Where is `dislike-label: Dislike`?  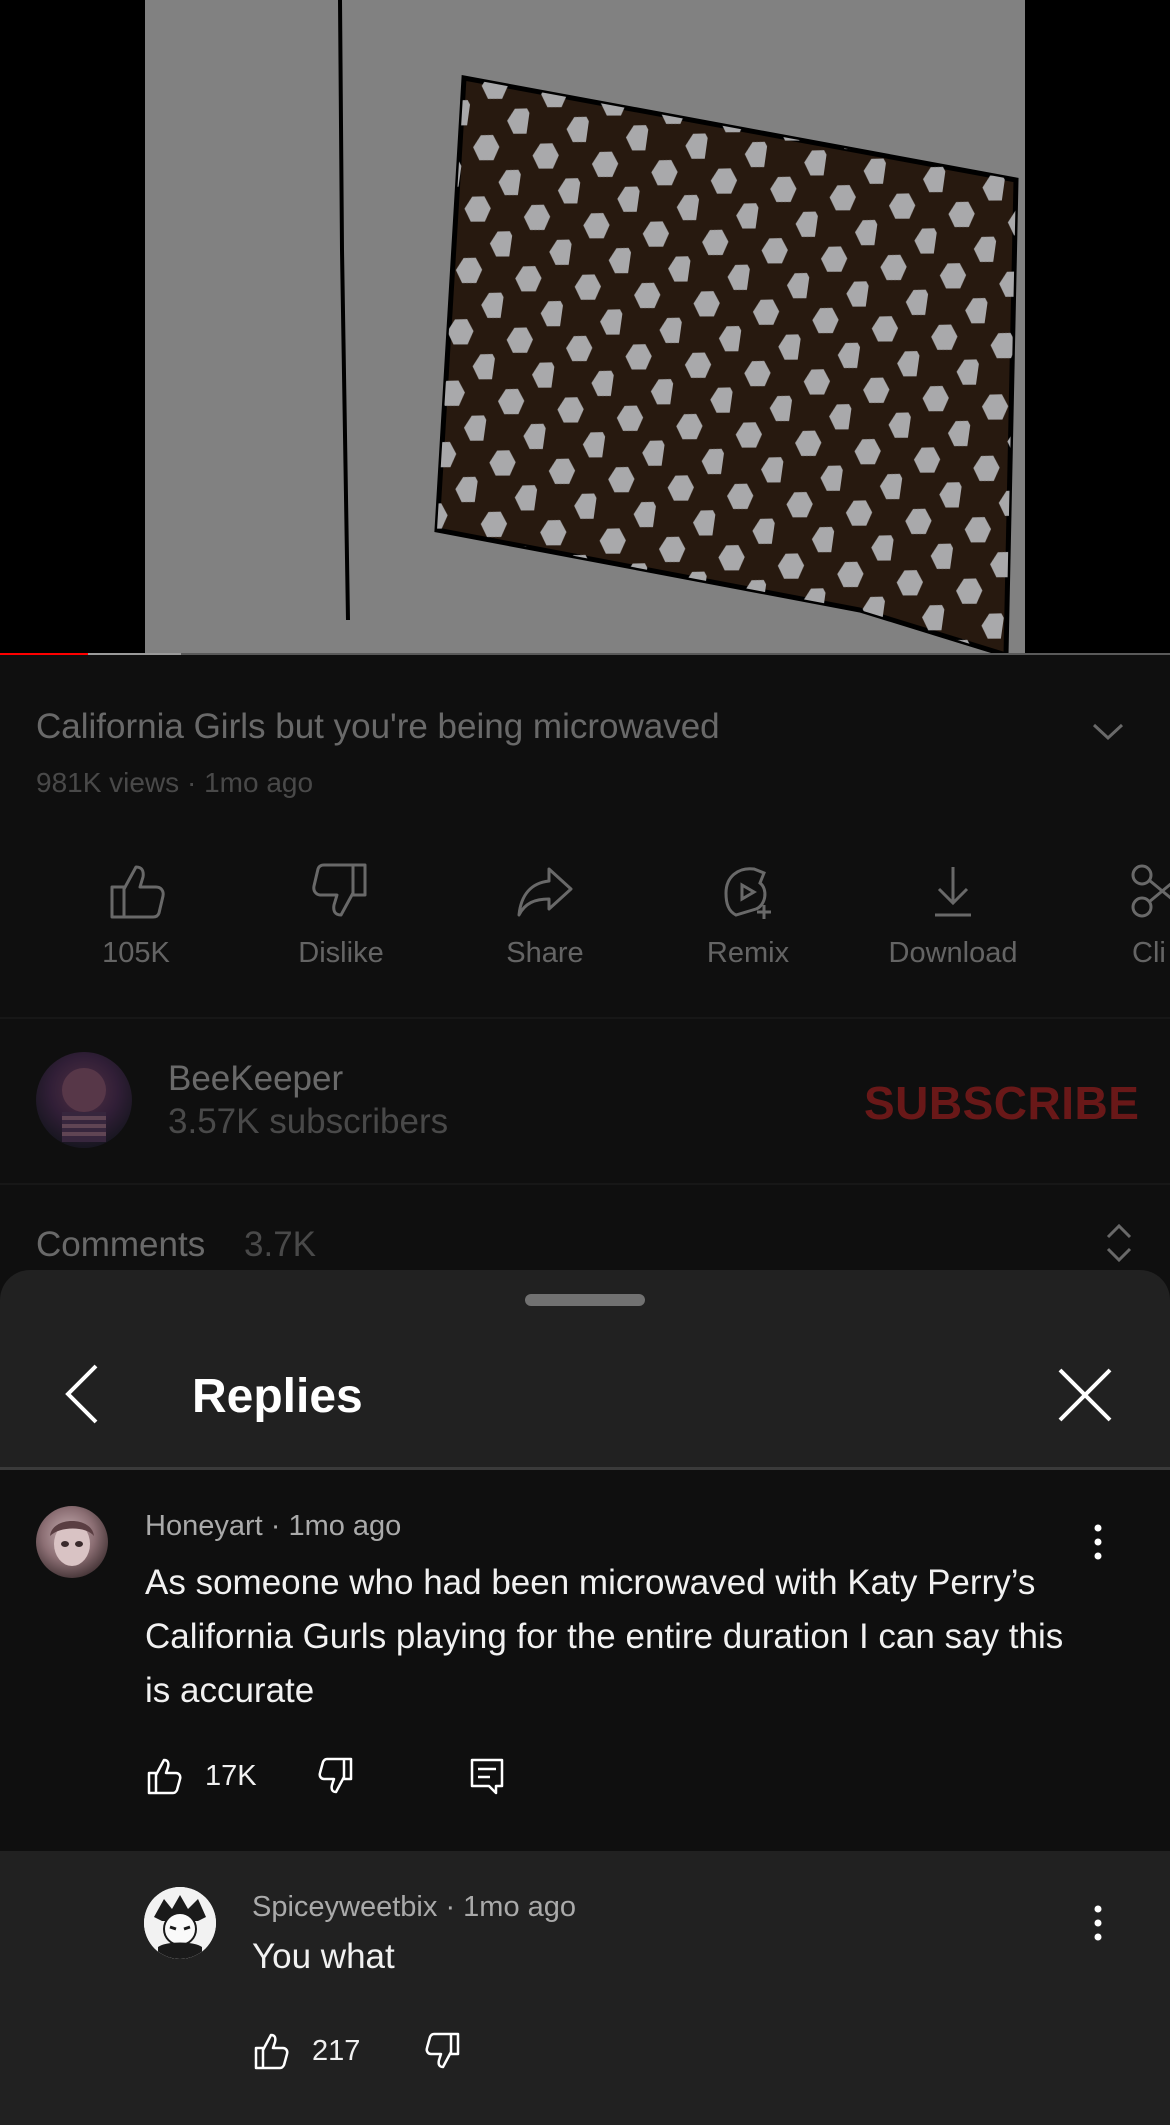 dislike-label: Dislike is located at coordinates (341, 953).